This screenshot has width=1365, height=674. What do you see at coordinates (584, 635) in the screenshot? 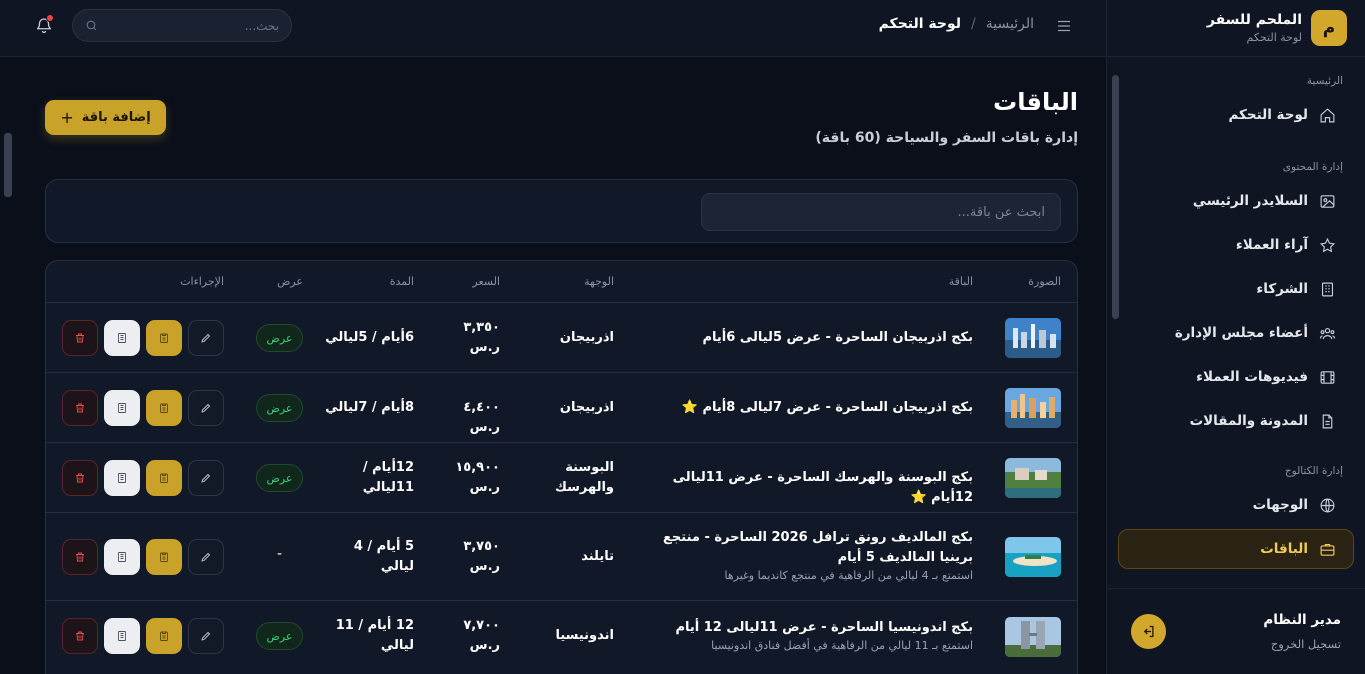
I see `package-destination: اندونيسيا` at bounding box center [584, 635].